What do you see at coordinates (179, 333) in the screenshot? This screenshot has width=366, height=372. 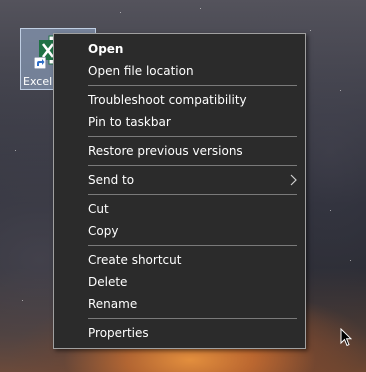 I see `menu-item-properties: Properties` at bounding box center [179, 333].